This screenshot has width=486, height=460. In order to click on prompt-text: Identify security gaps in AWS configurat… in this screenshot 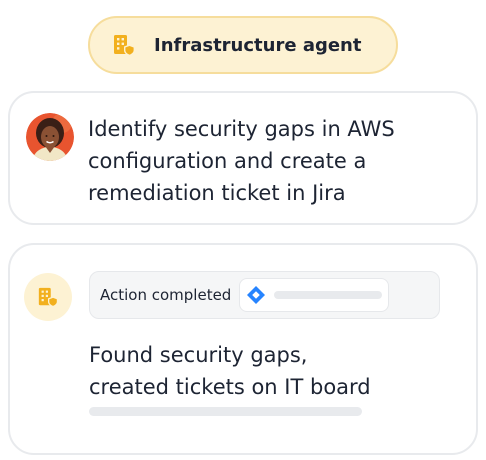, I will do `click(241, 161)`.